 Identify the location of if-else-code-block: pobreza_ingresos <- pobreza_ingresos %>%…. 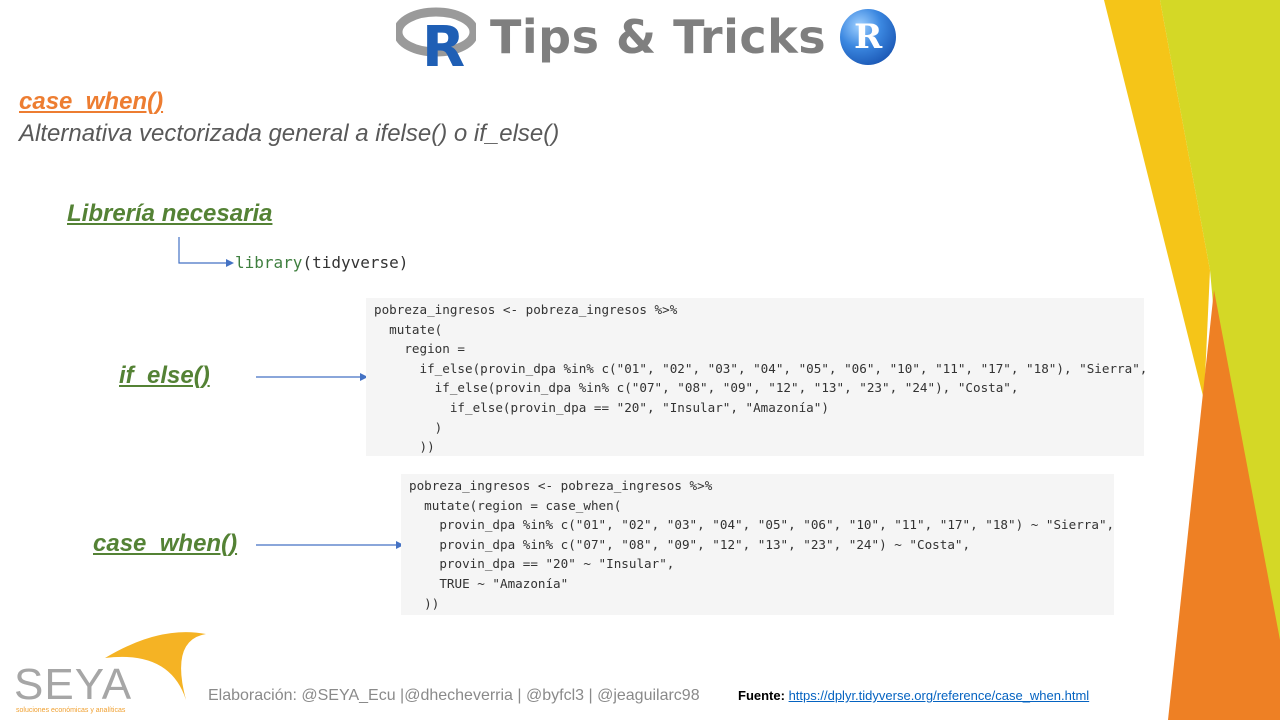
(757, 377).